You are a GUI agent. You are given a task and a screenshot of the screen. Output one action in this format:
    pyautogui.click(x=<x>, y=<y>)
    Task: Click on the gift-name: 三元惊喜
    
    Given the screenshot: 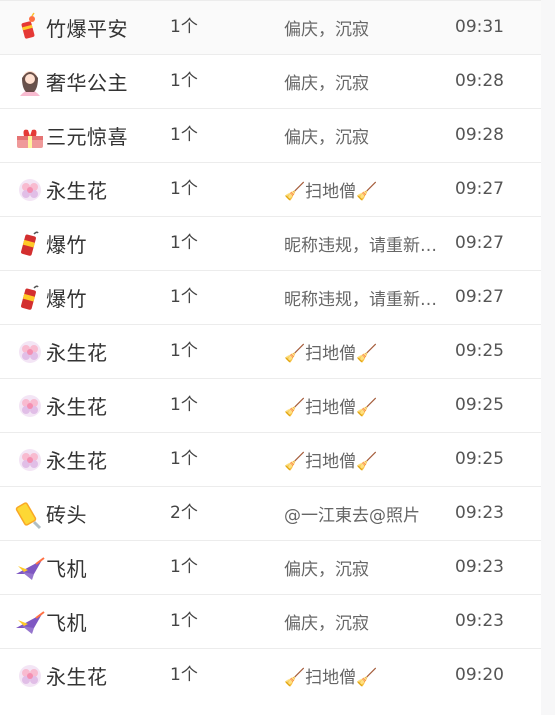 What is the action you would take?
    pyautogui.click(x=87, y=137)
    